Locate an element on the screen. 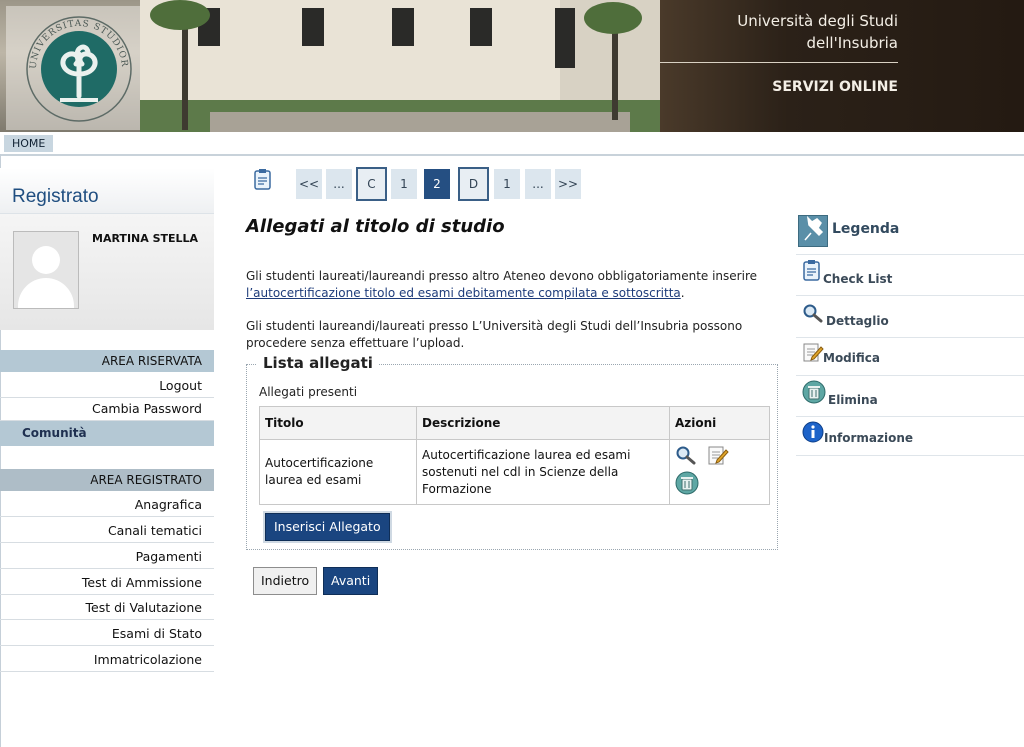  legend-label-dettaglio: Dettaglio is located at coordinates (857, 321).